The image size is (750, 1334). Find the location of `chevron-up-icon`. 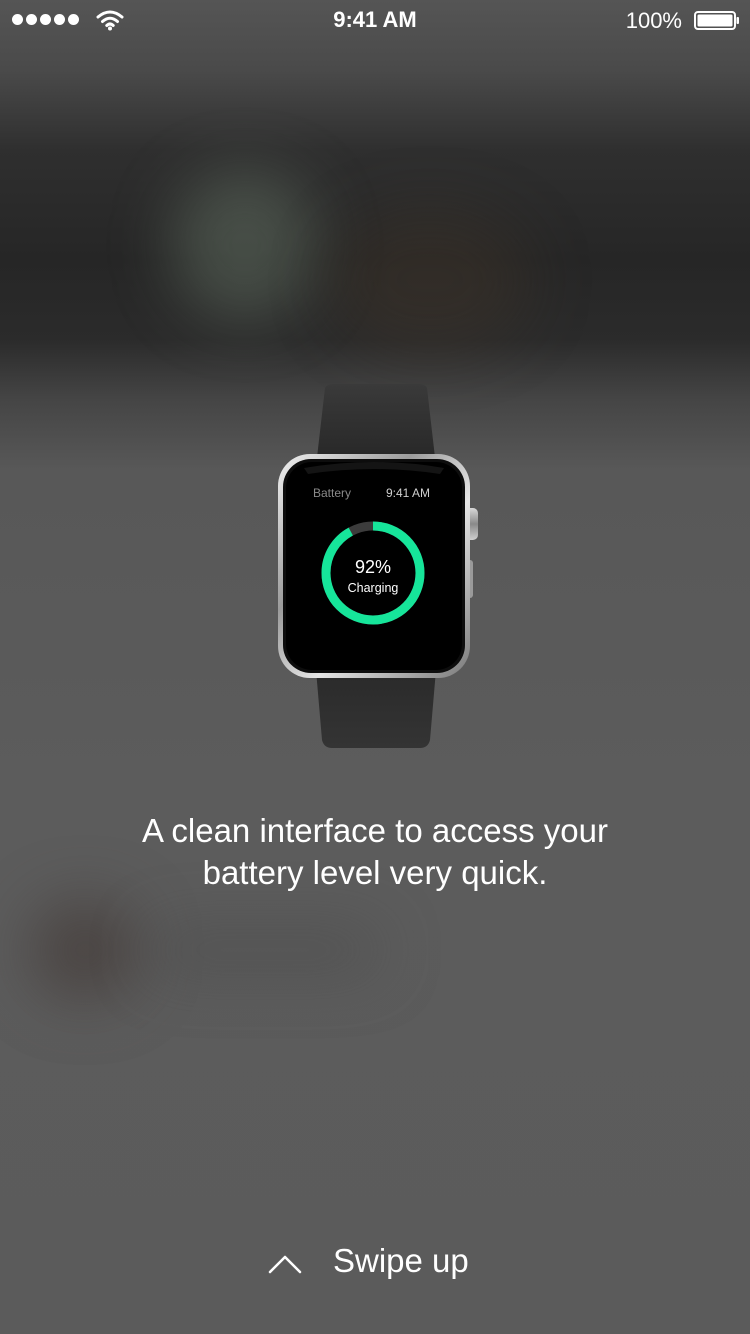

chevron-up-icon is located at coordinates (285, 1264).